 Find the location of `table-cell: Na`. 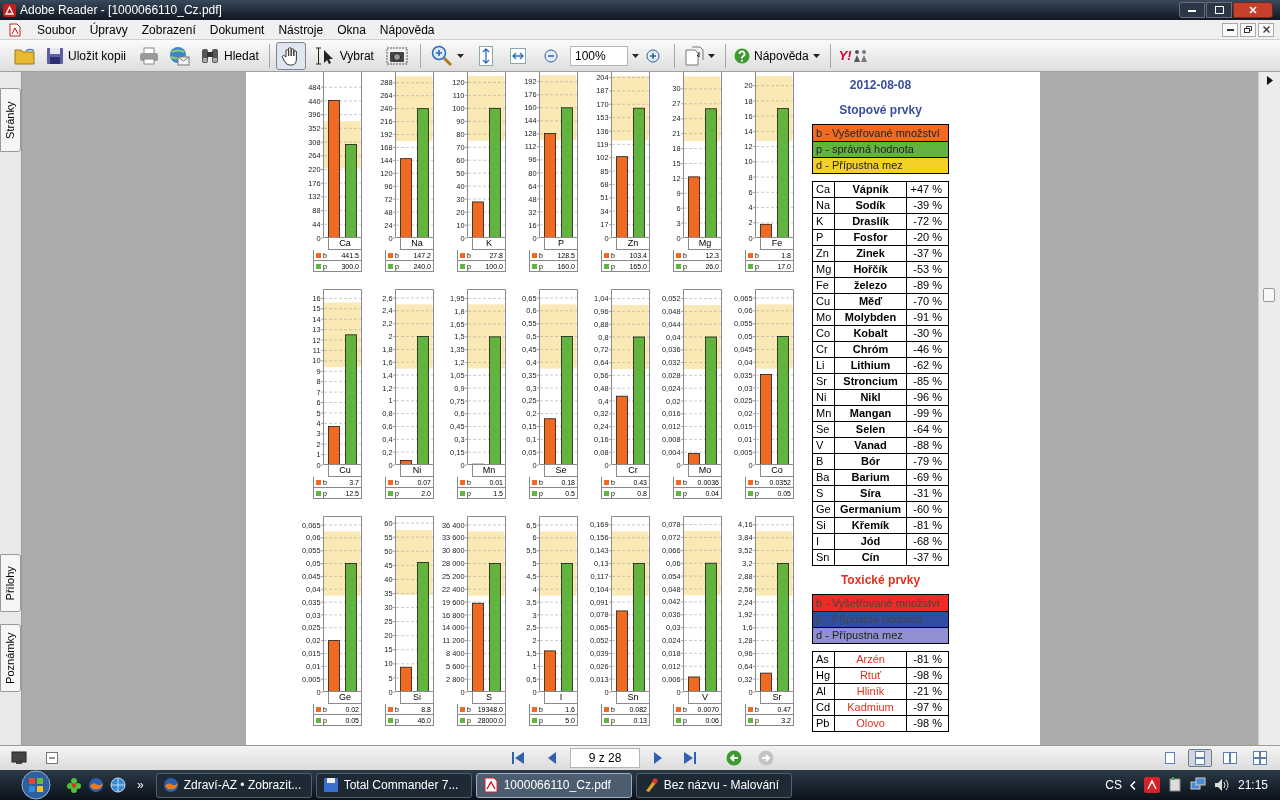

table-cell: Na is located at coordinates (824, 205).